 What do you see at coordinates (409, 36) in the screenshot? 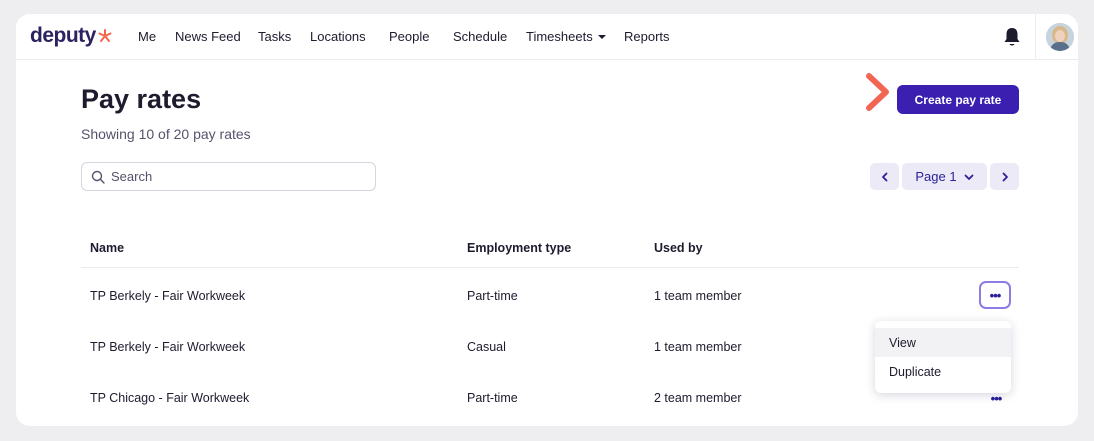
I see `nav-people: People` at bounding box center [409, 36].